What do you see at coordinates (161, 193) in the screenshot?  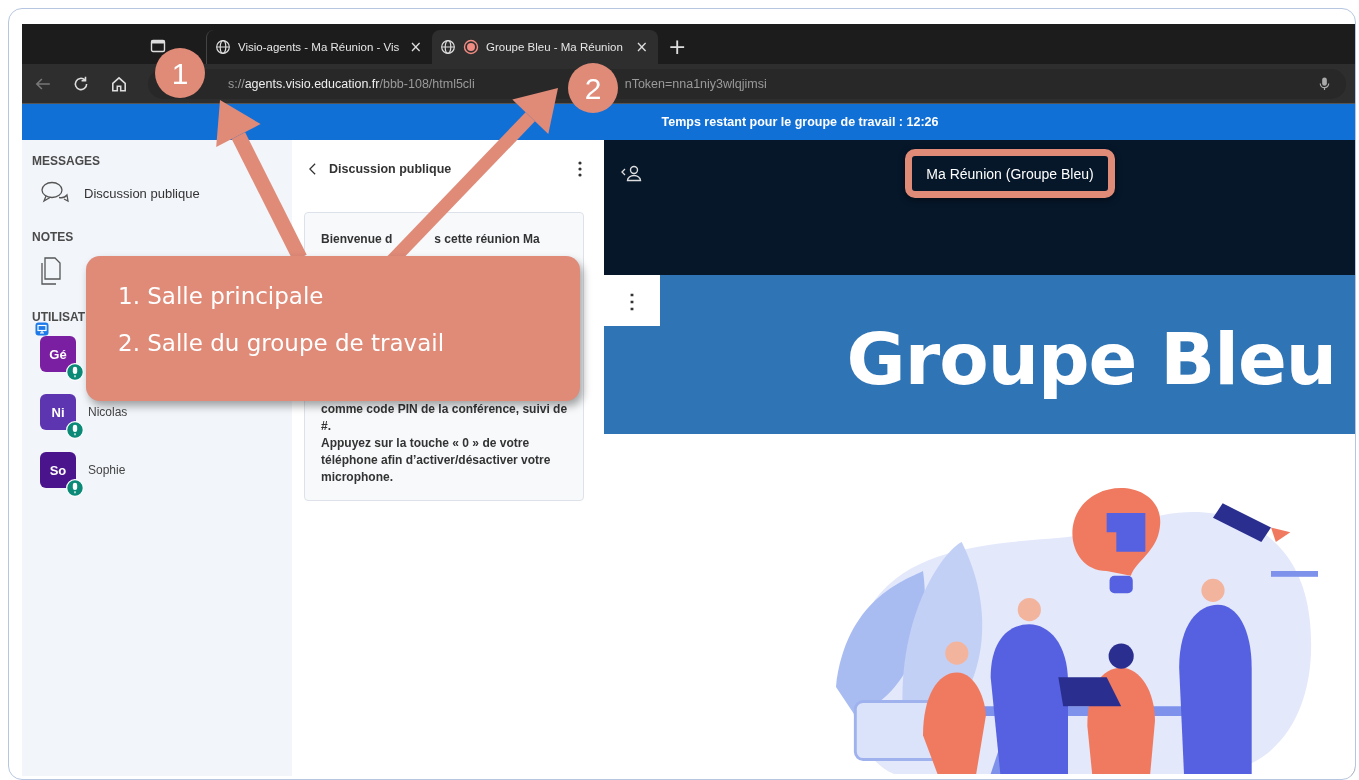 I see `sidebar-item: Discussion publique` at bounding box center [161, 193].